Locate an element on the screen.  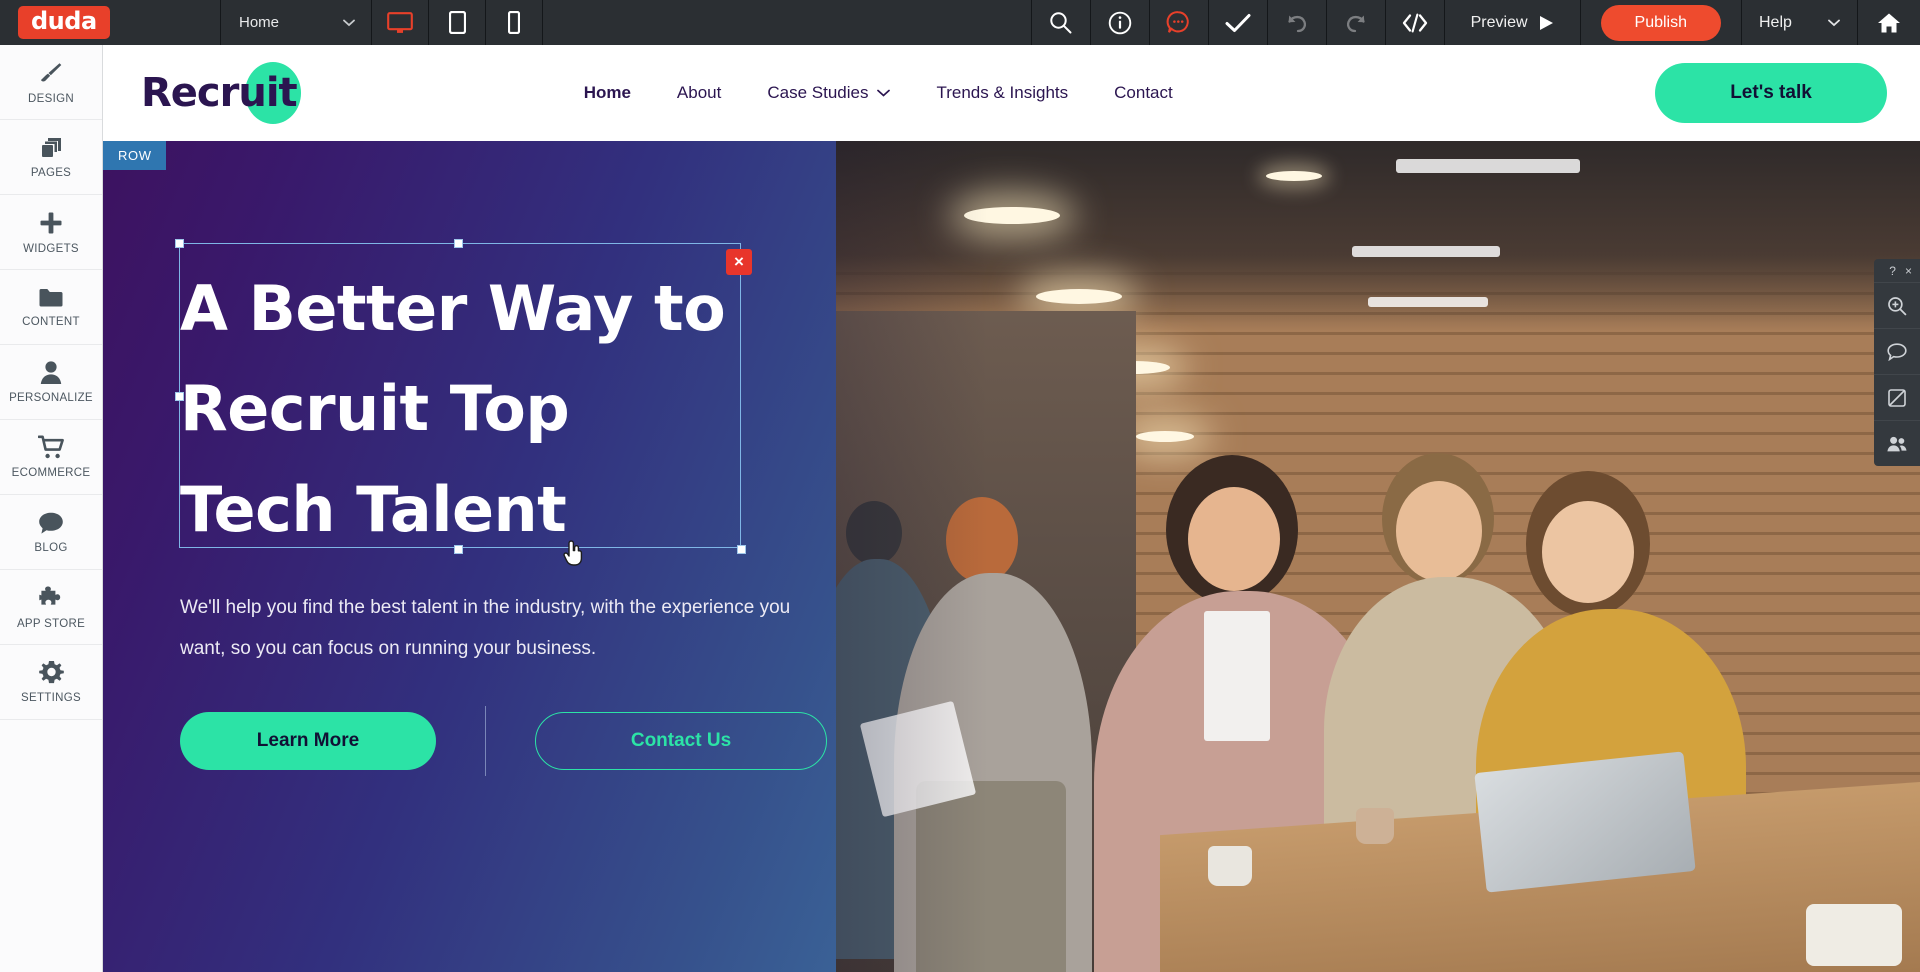
site-logo: Recruit is located at coordinates (221, 93).